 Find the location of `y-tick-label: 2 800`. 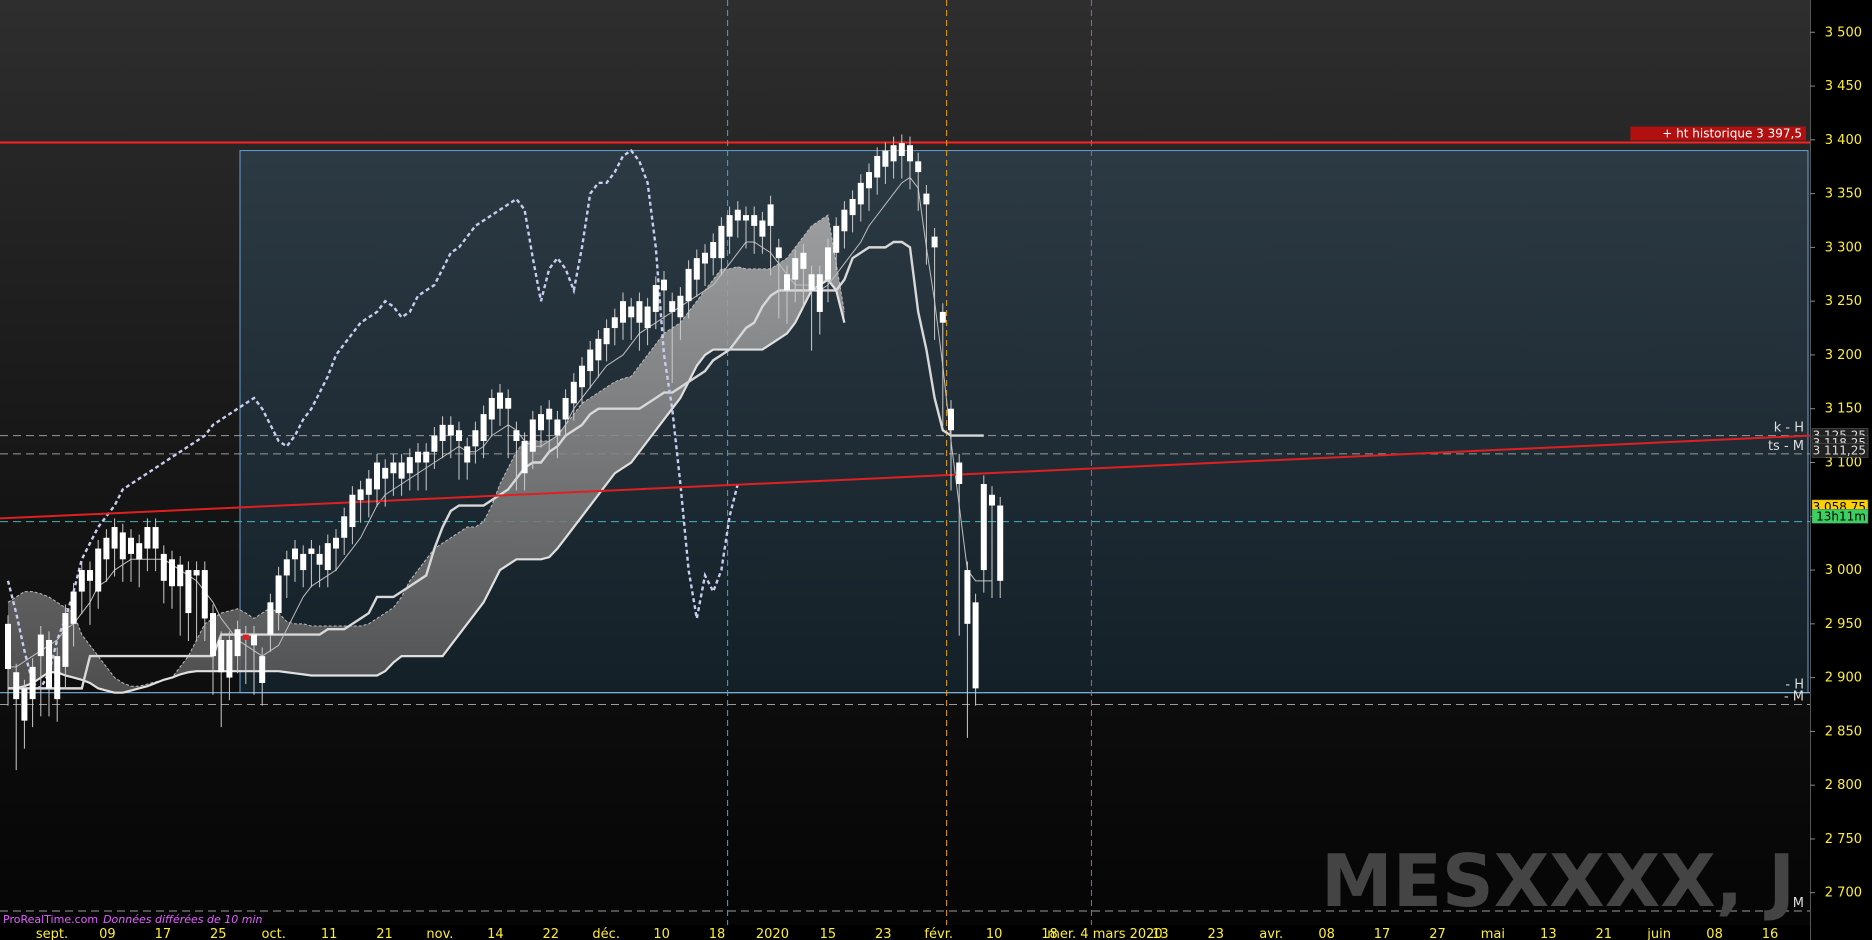

y-tick-label: 2 800 is located at coordinates (1843, 785).